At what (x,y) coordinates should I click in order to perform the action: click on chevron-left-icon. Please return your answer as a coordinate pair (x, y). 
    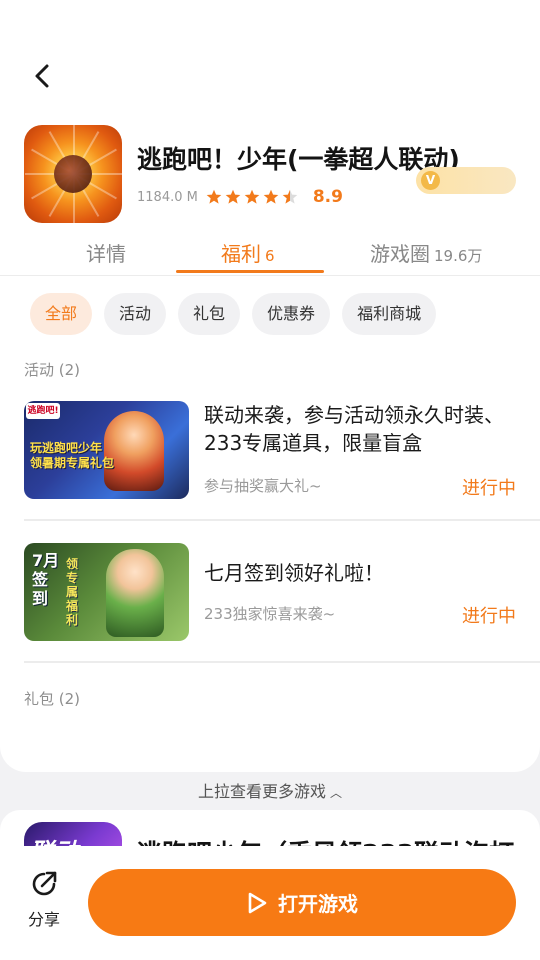
    Looking at the image, I should click on (42, 76).